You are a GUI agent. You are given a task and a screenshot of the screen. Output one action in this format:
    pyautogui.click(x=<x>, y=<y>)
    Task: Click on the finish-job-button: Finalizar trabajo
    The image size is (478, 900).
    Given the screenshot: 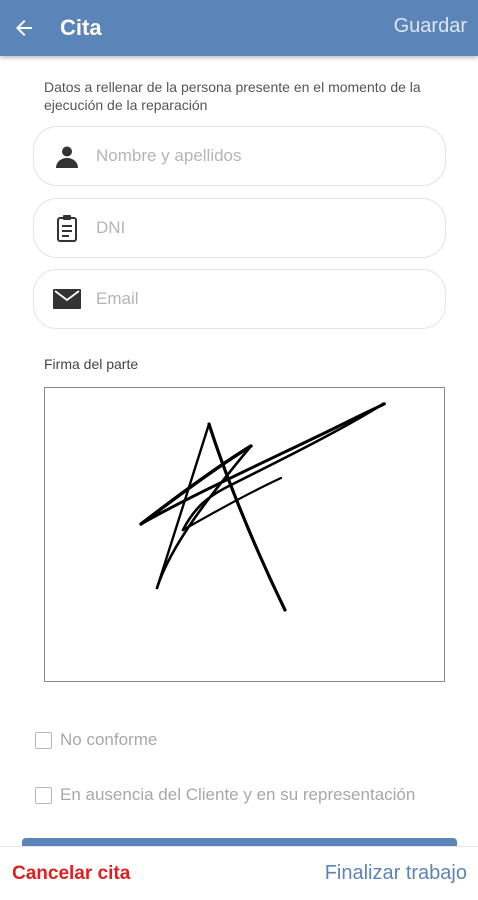 What is the action you would take?
    pyautogui.click(x=396, y=873)
    